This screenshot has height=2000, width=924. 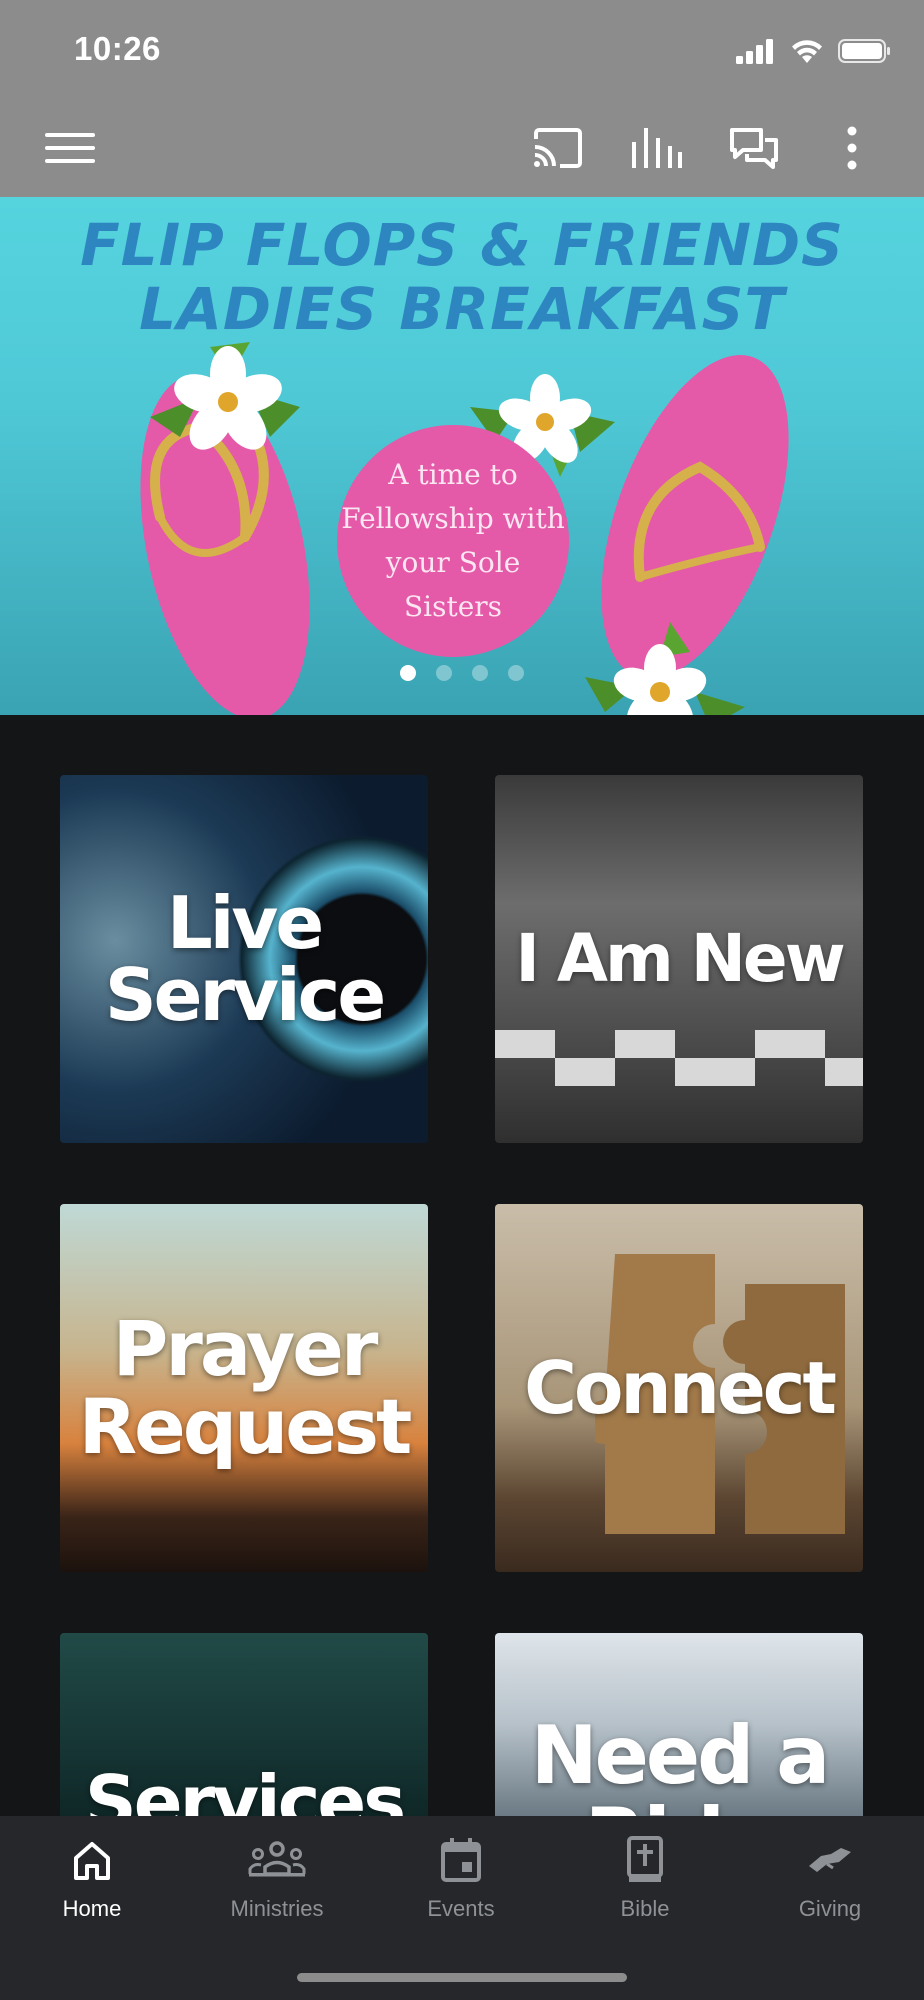 I want to click on tab-home: Home, so click(x=92, y=1876).